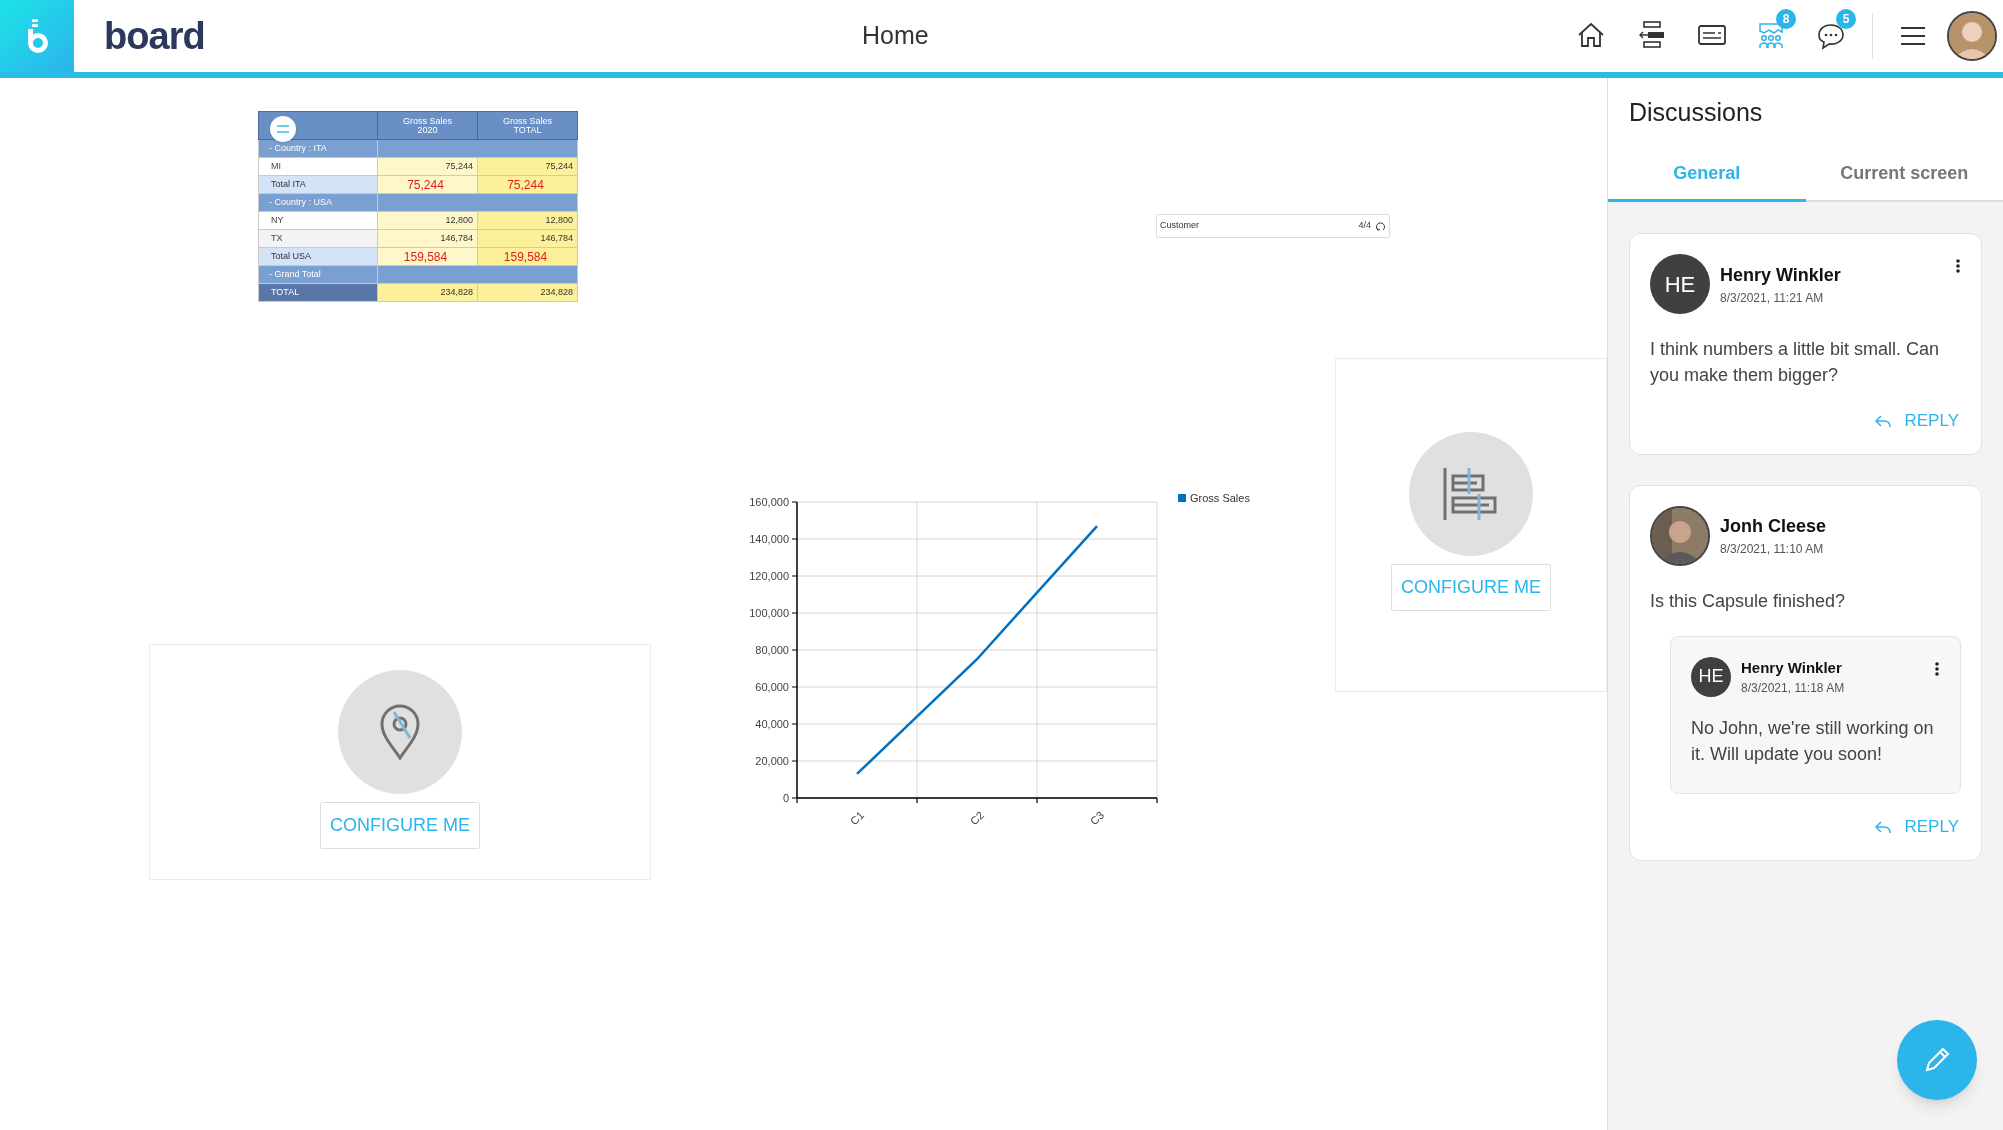  What do you see at coordinates (154, 36) in the screenshot?
I see `brand-wordmark: board` at bounding box center [154, 36].